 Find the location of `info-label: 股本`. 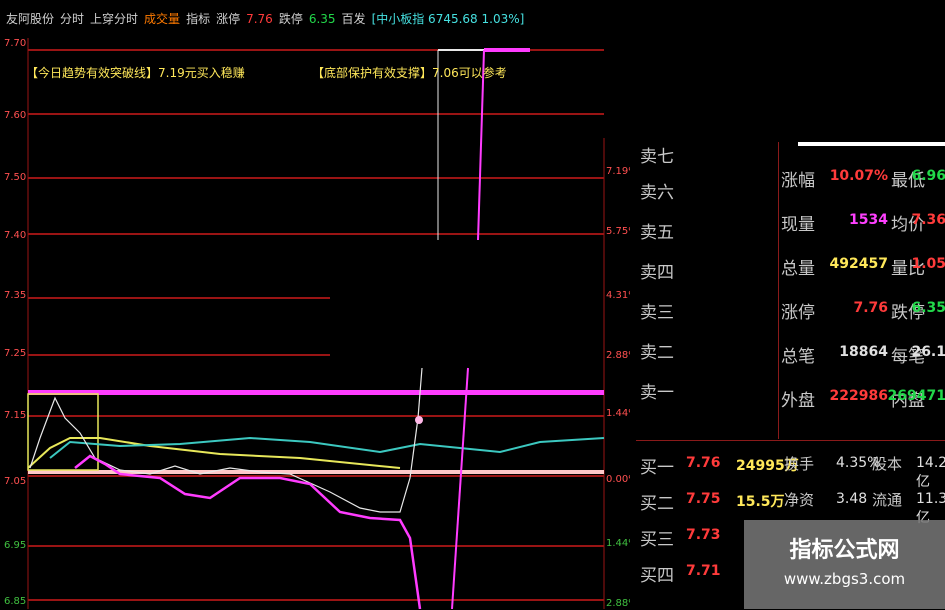

info-label: 股本 is located at coordinates (887, 464).